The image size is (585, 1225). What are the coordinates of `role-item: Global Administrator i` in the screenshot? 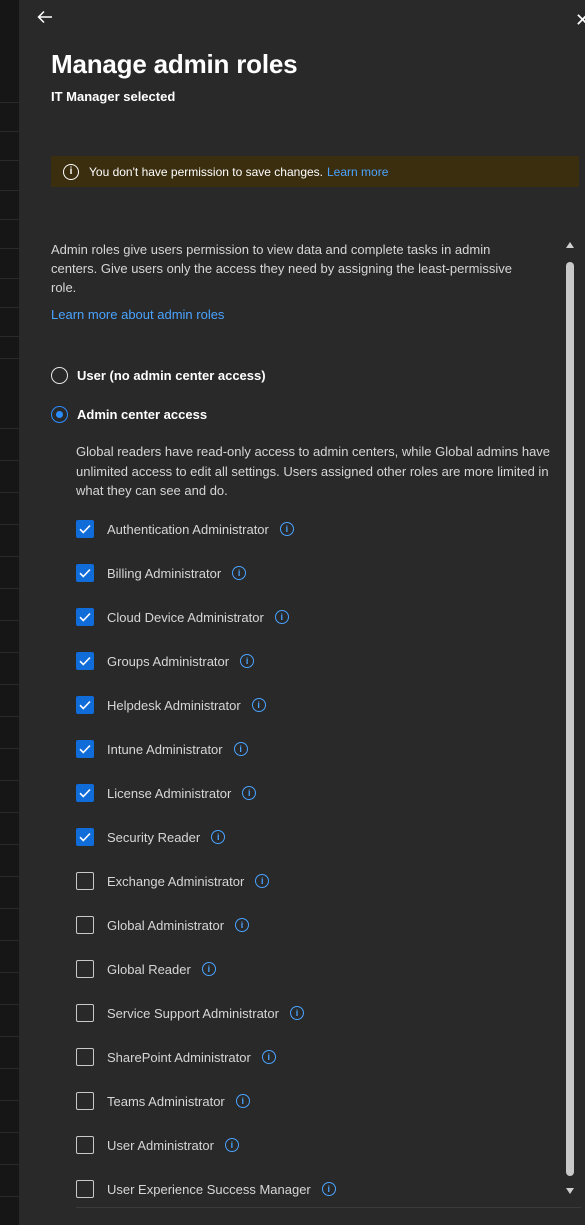 It's located at (316, 925).